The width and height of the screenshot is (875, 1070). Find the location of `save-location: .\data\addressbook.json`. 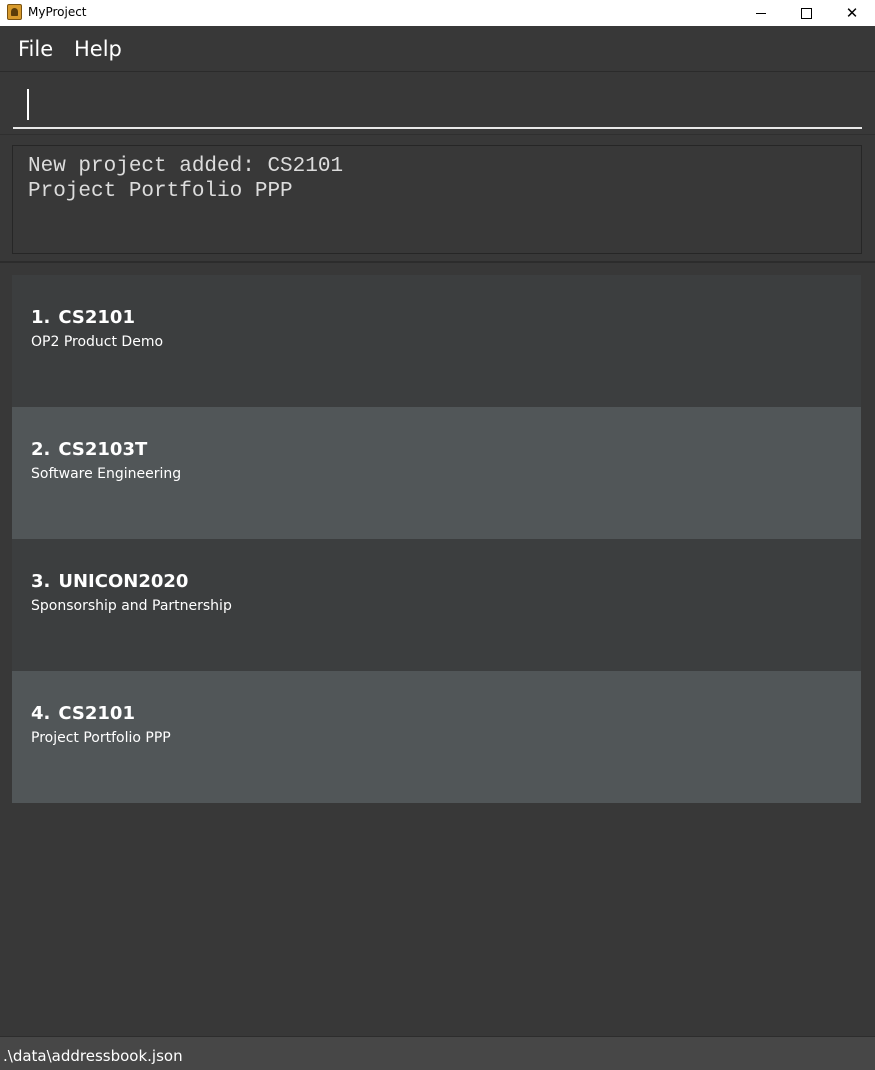

save-location: .\data\addressbook.json is located at coordinates (93, 1056).